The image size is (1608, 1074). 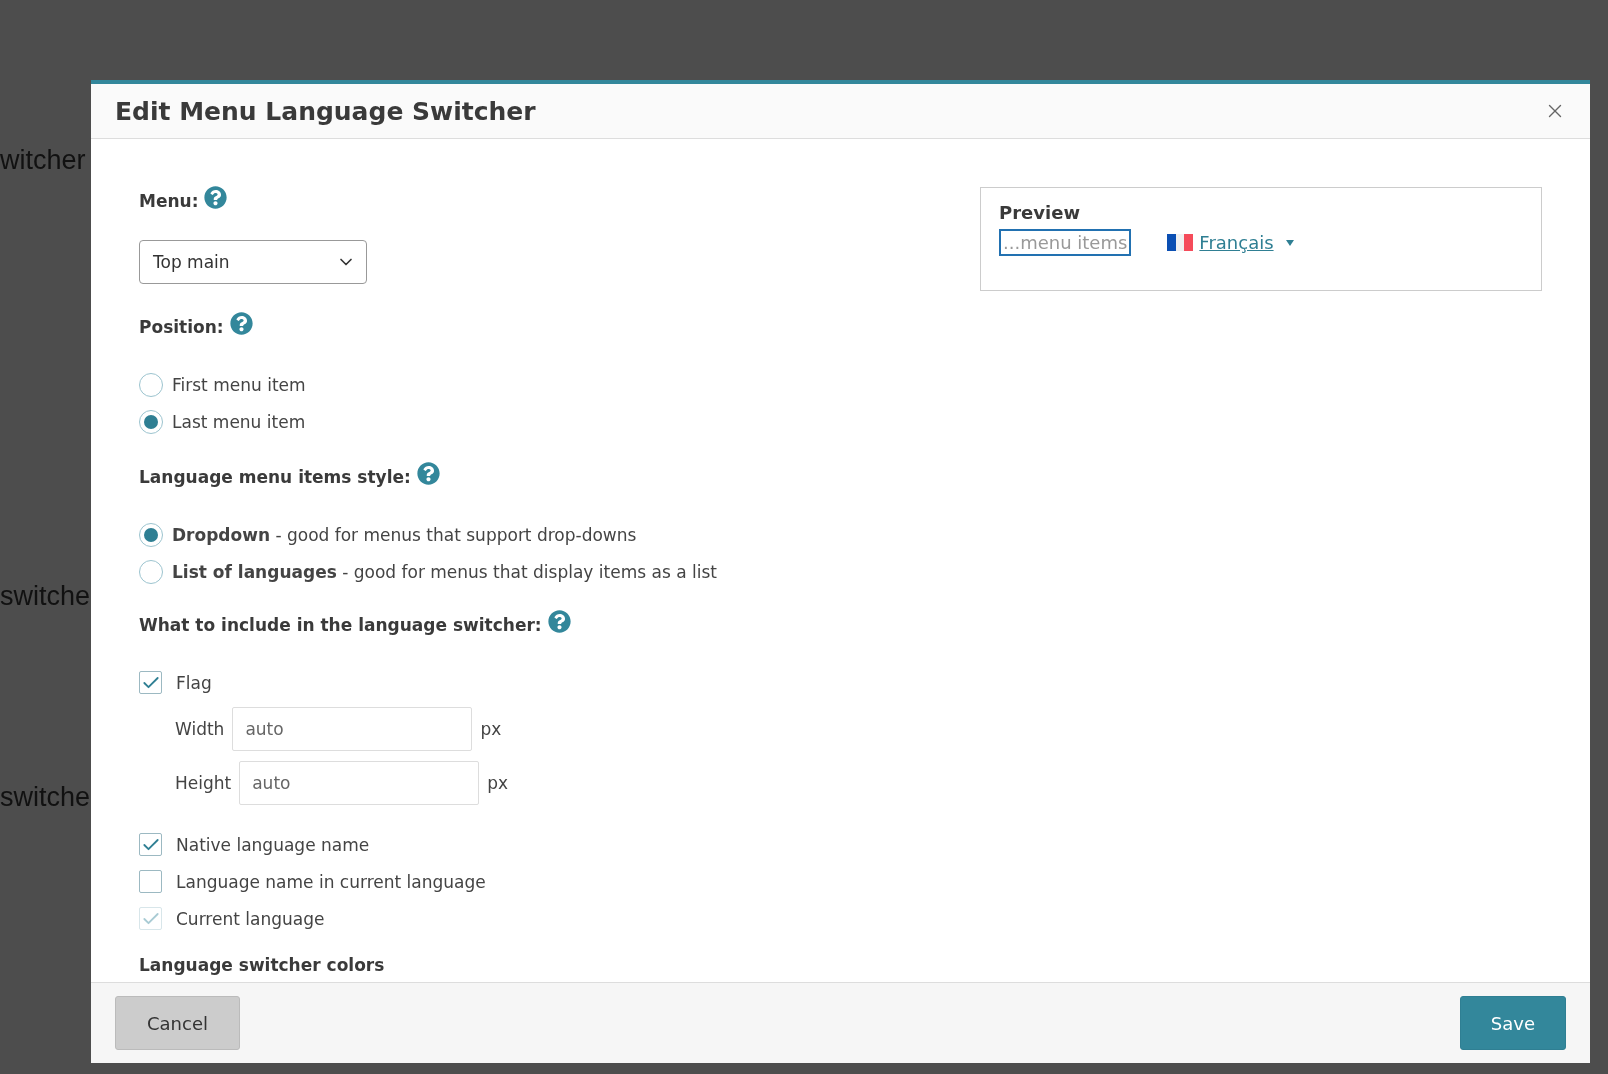 What do you see at coordinates (273, 844) in the screenshot?
I see `checkbox-label: Native language name` at bounding box center [273, 844].